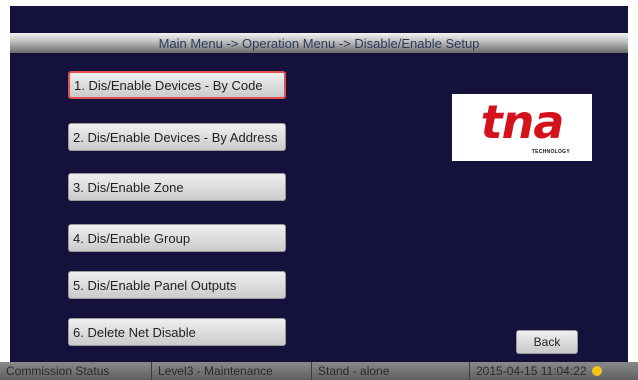  I want to click on status-indicator-icon, so click(596, 371).